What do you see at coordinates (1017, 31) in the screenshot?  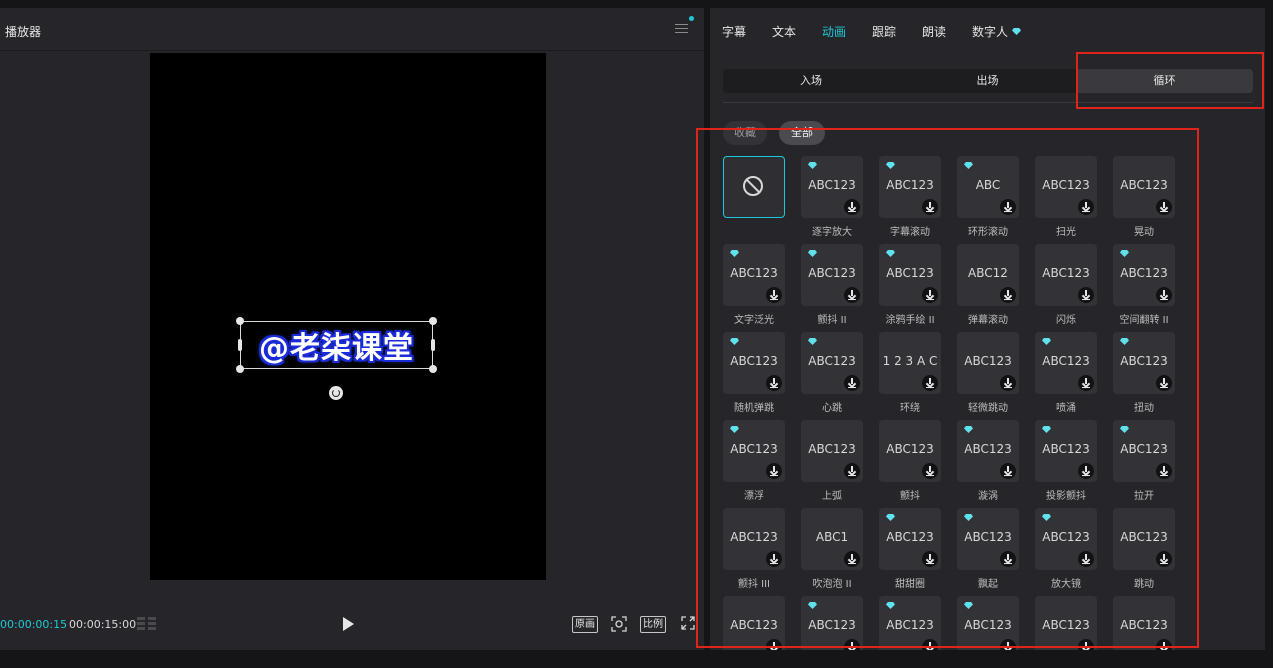 I see `diamond-icon` at bounding box center [1017, 31].